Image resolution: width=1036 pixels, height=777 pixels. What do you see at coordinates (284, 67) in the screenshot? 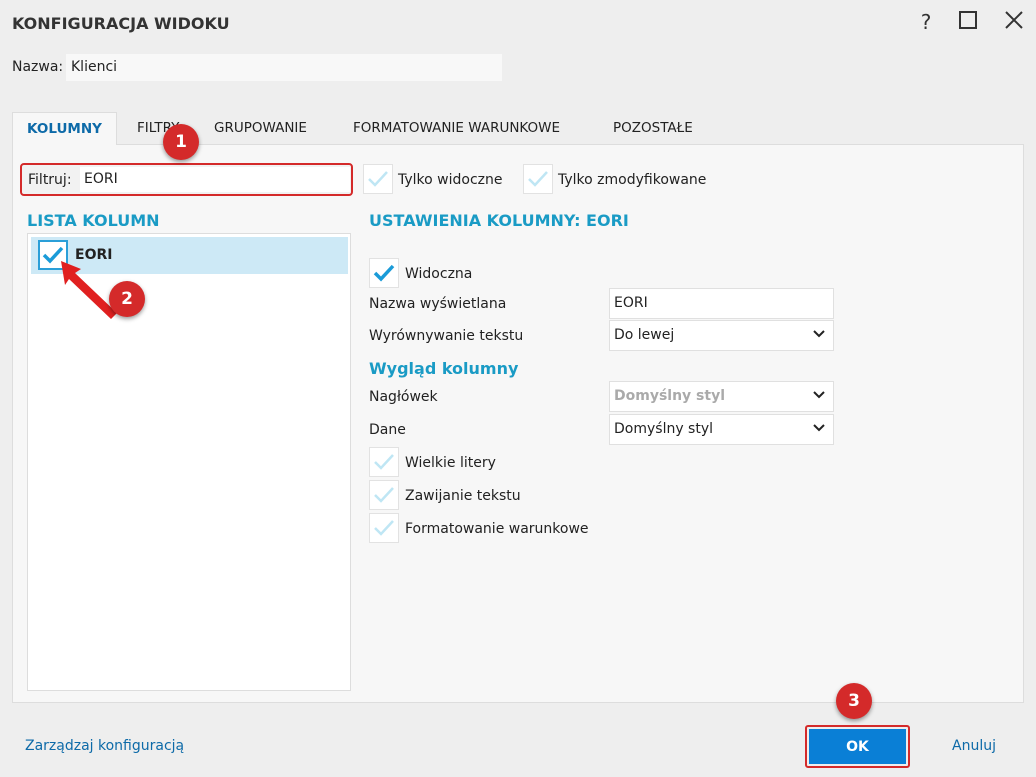
I see `name-input: Klienci` at bounding box center [284, 67].